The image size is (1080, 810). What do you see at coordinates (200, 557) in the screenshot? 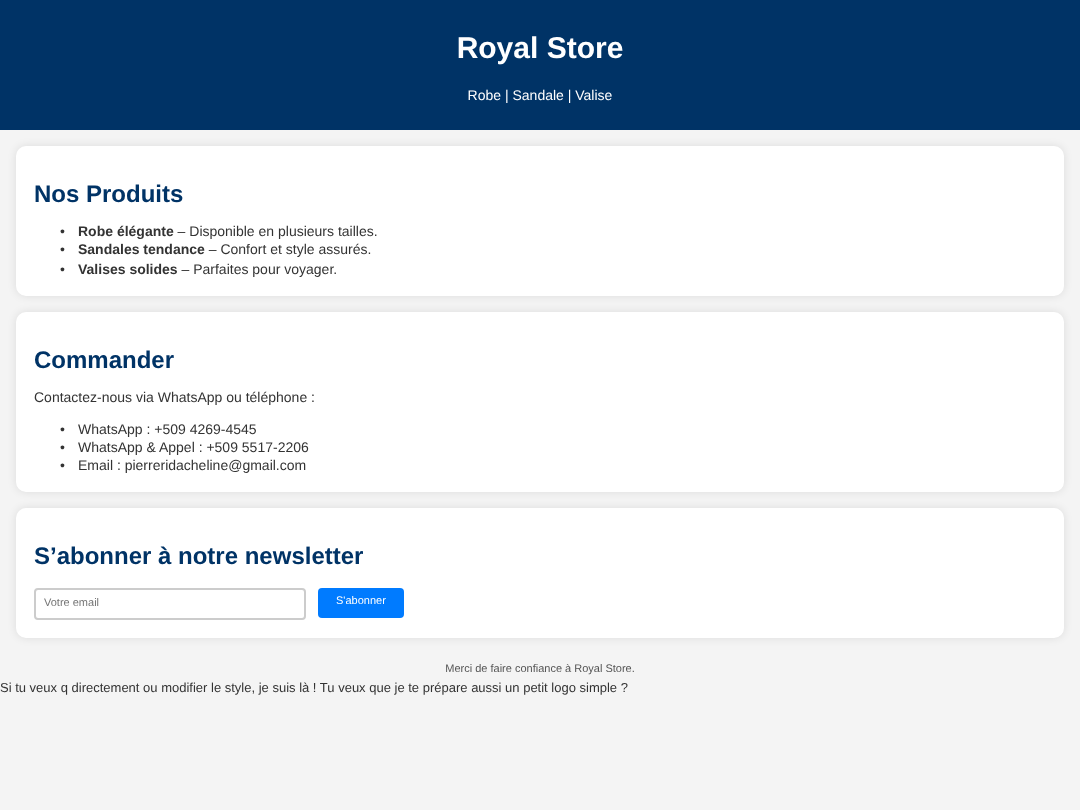
I see `section-title: S’abonner à notre newsletter` at bounding box center [200, 557].